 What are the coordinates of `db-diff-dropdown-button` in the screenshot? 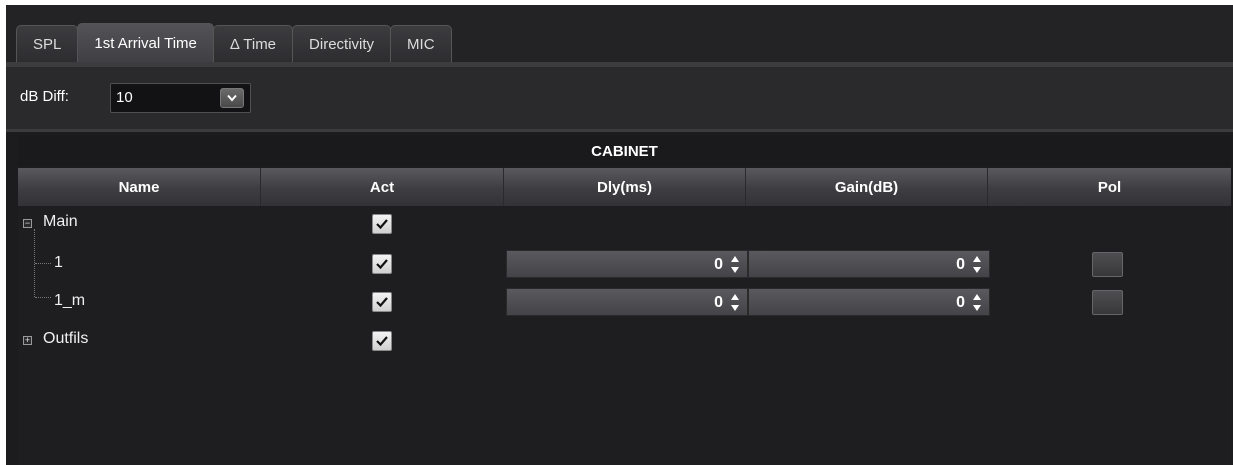 It's located at (232, 98).